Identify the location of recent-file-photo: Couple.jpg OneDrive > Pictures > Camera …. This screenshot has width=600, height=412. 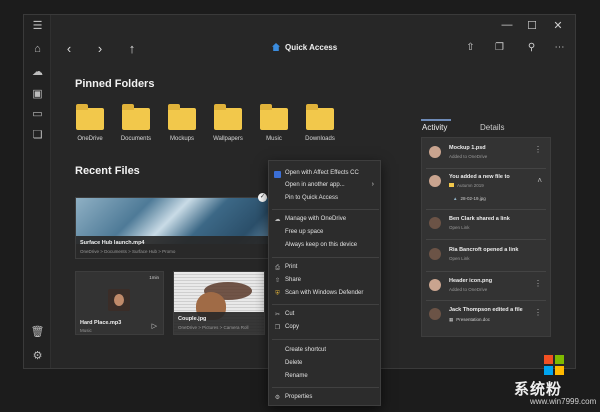
(219, 303).